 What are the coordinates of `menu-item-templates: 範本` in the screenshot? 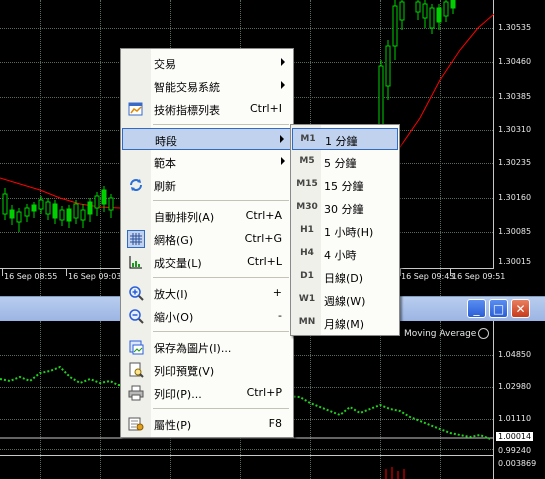 It's located at (207, 162).